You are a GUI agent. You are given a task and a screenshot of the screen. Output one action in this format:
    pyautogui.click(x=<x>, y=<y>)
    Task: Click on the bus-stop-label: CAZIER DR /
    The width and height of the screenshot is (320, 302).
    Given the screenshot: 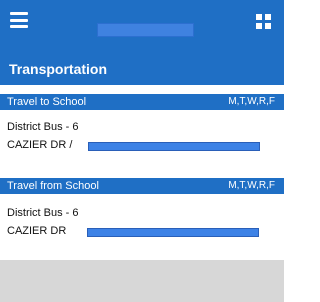 What is the action you would take?
    pyautogui.click(x=40, y=145)
    